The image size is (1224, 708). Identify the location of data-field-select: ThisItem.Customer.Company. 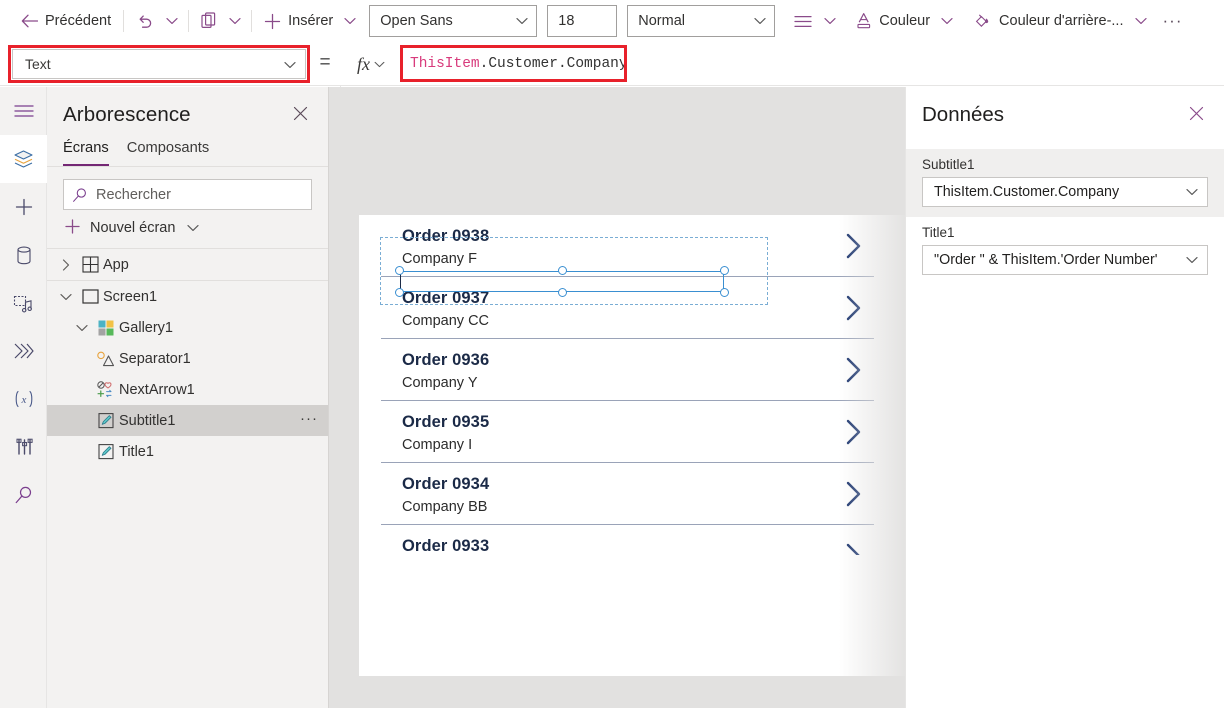
(1065, 192).